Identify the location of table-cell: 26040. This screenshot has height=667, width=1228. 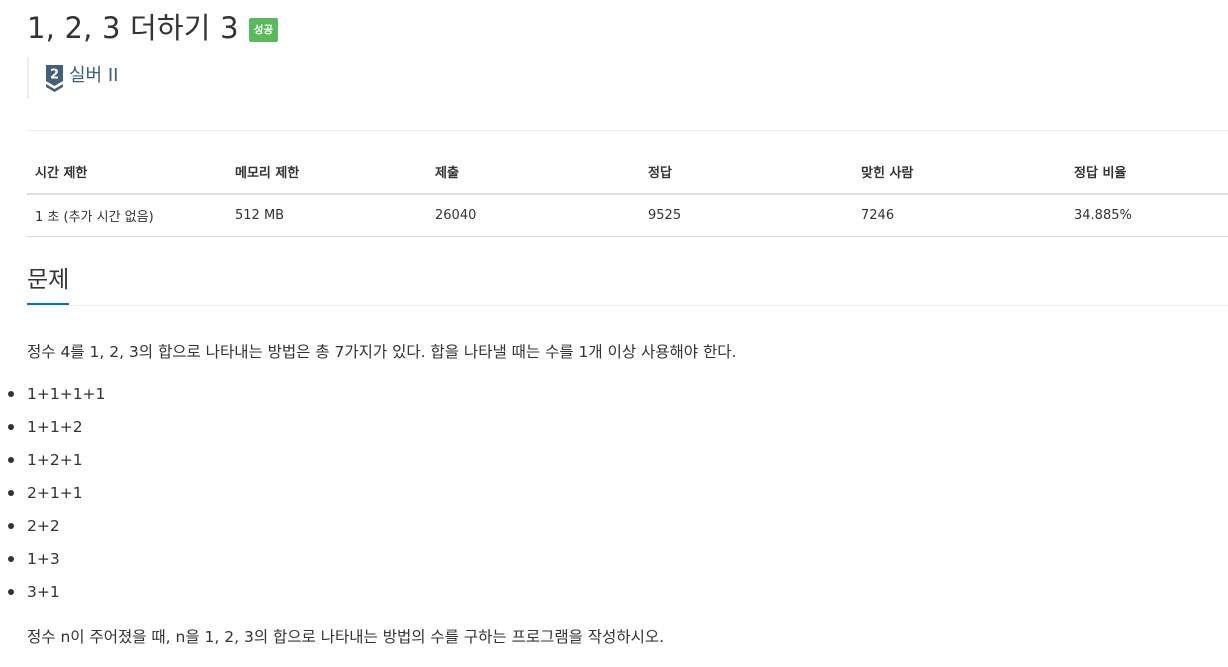
(533, 215).